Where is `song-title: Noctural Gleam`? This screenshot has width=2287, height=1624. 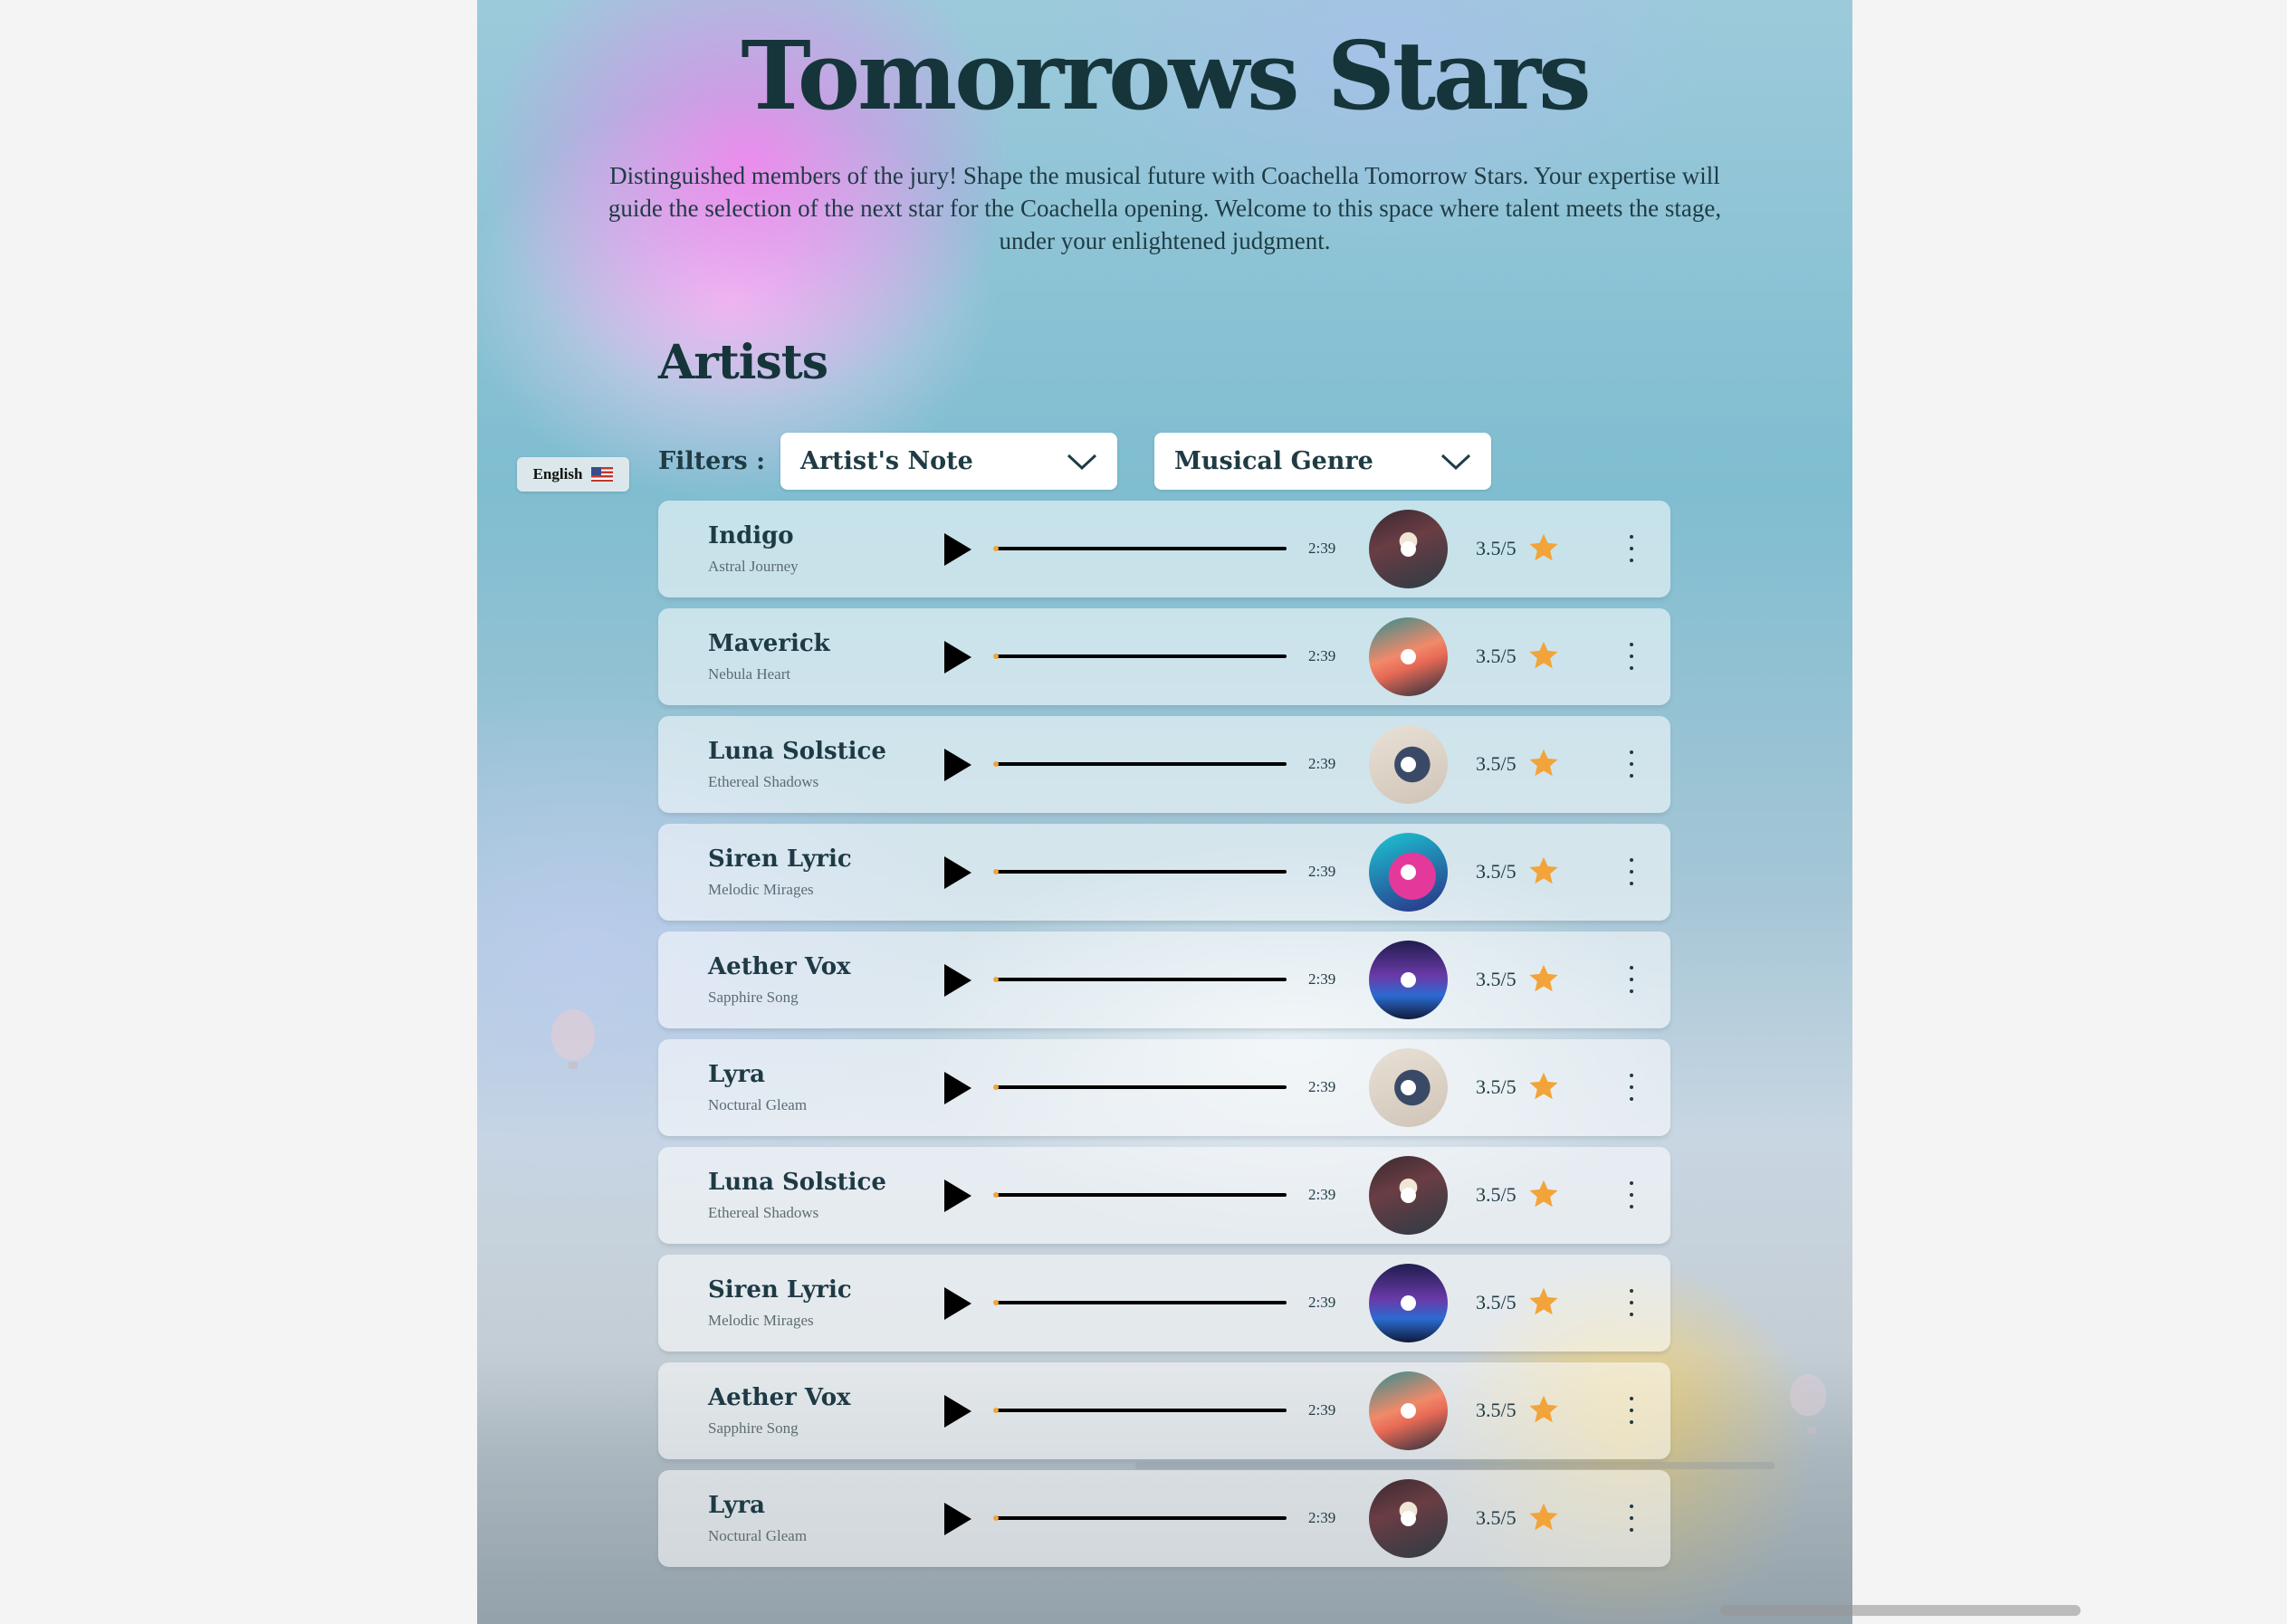 song-title: Noctural Gleam is located at coordinates (758, 1104).